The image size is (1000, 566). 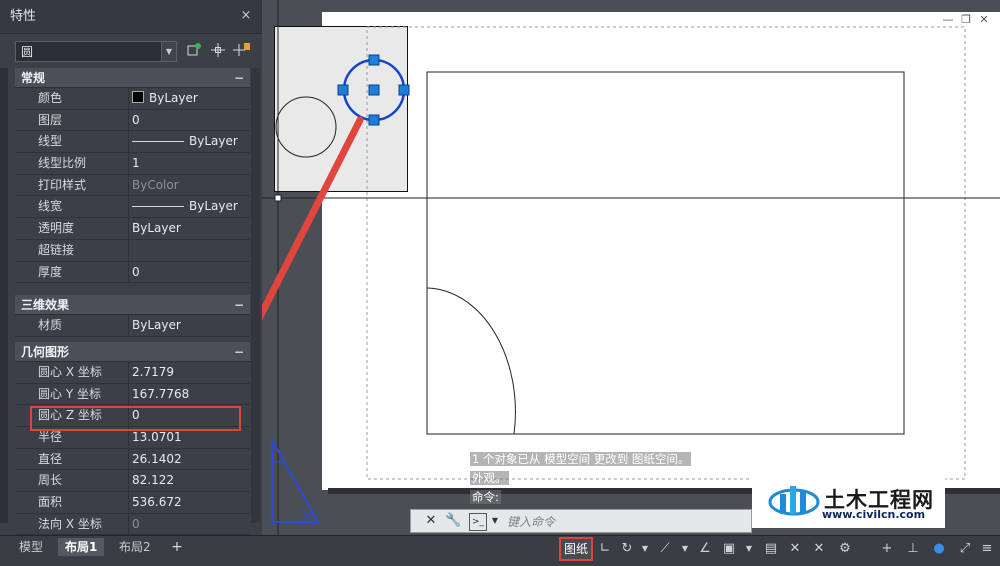 What do you see at coordinates (627, 549) in the screenshot?
I see `polar-tracking-icon: ↻` at bounding box center [627, 549].